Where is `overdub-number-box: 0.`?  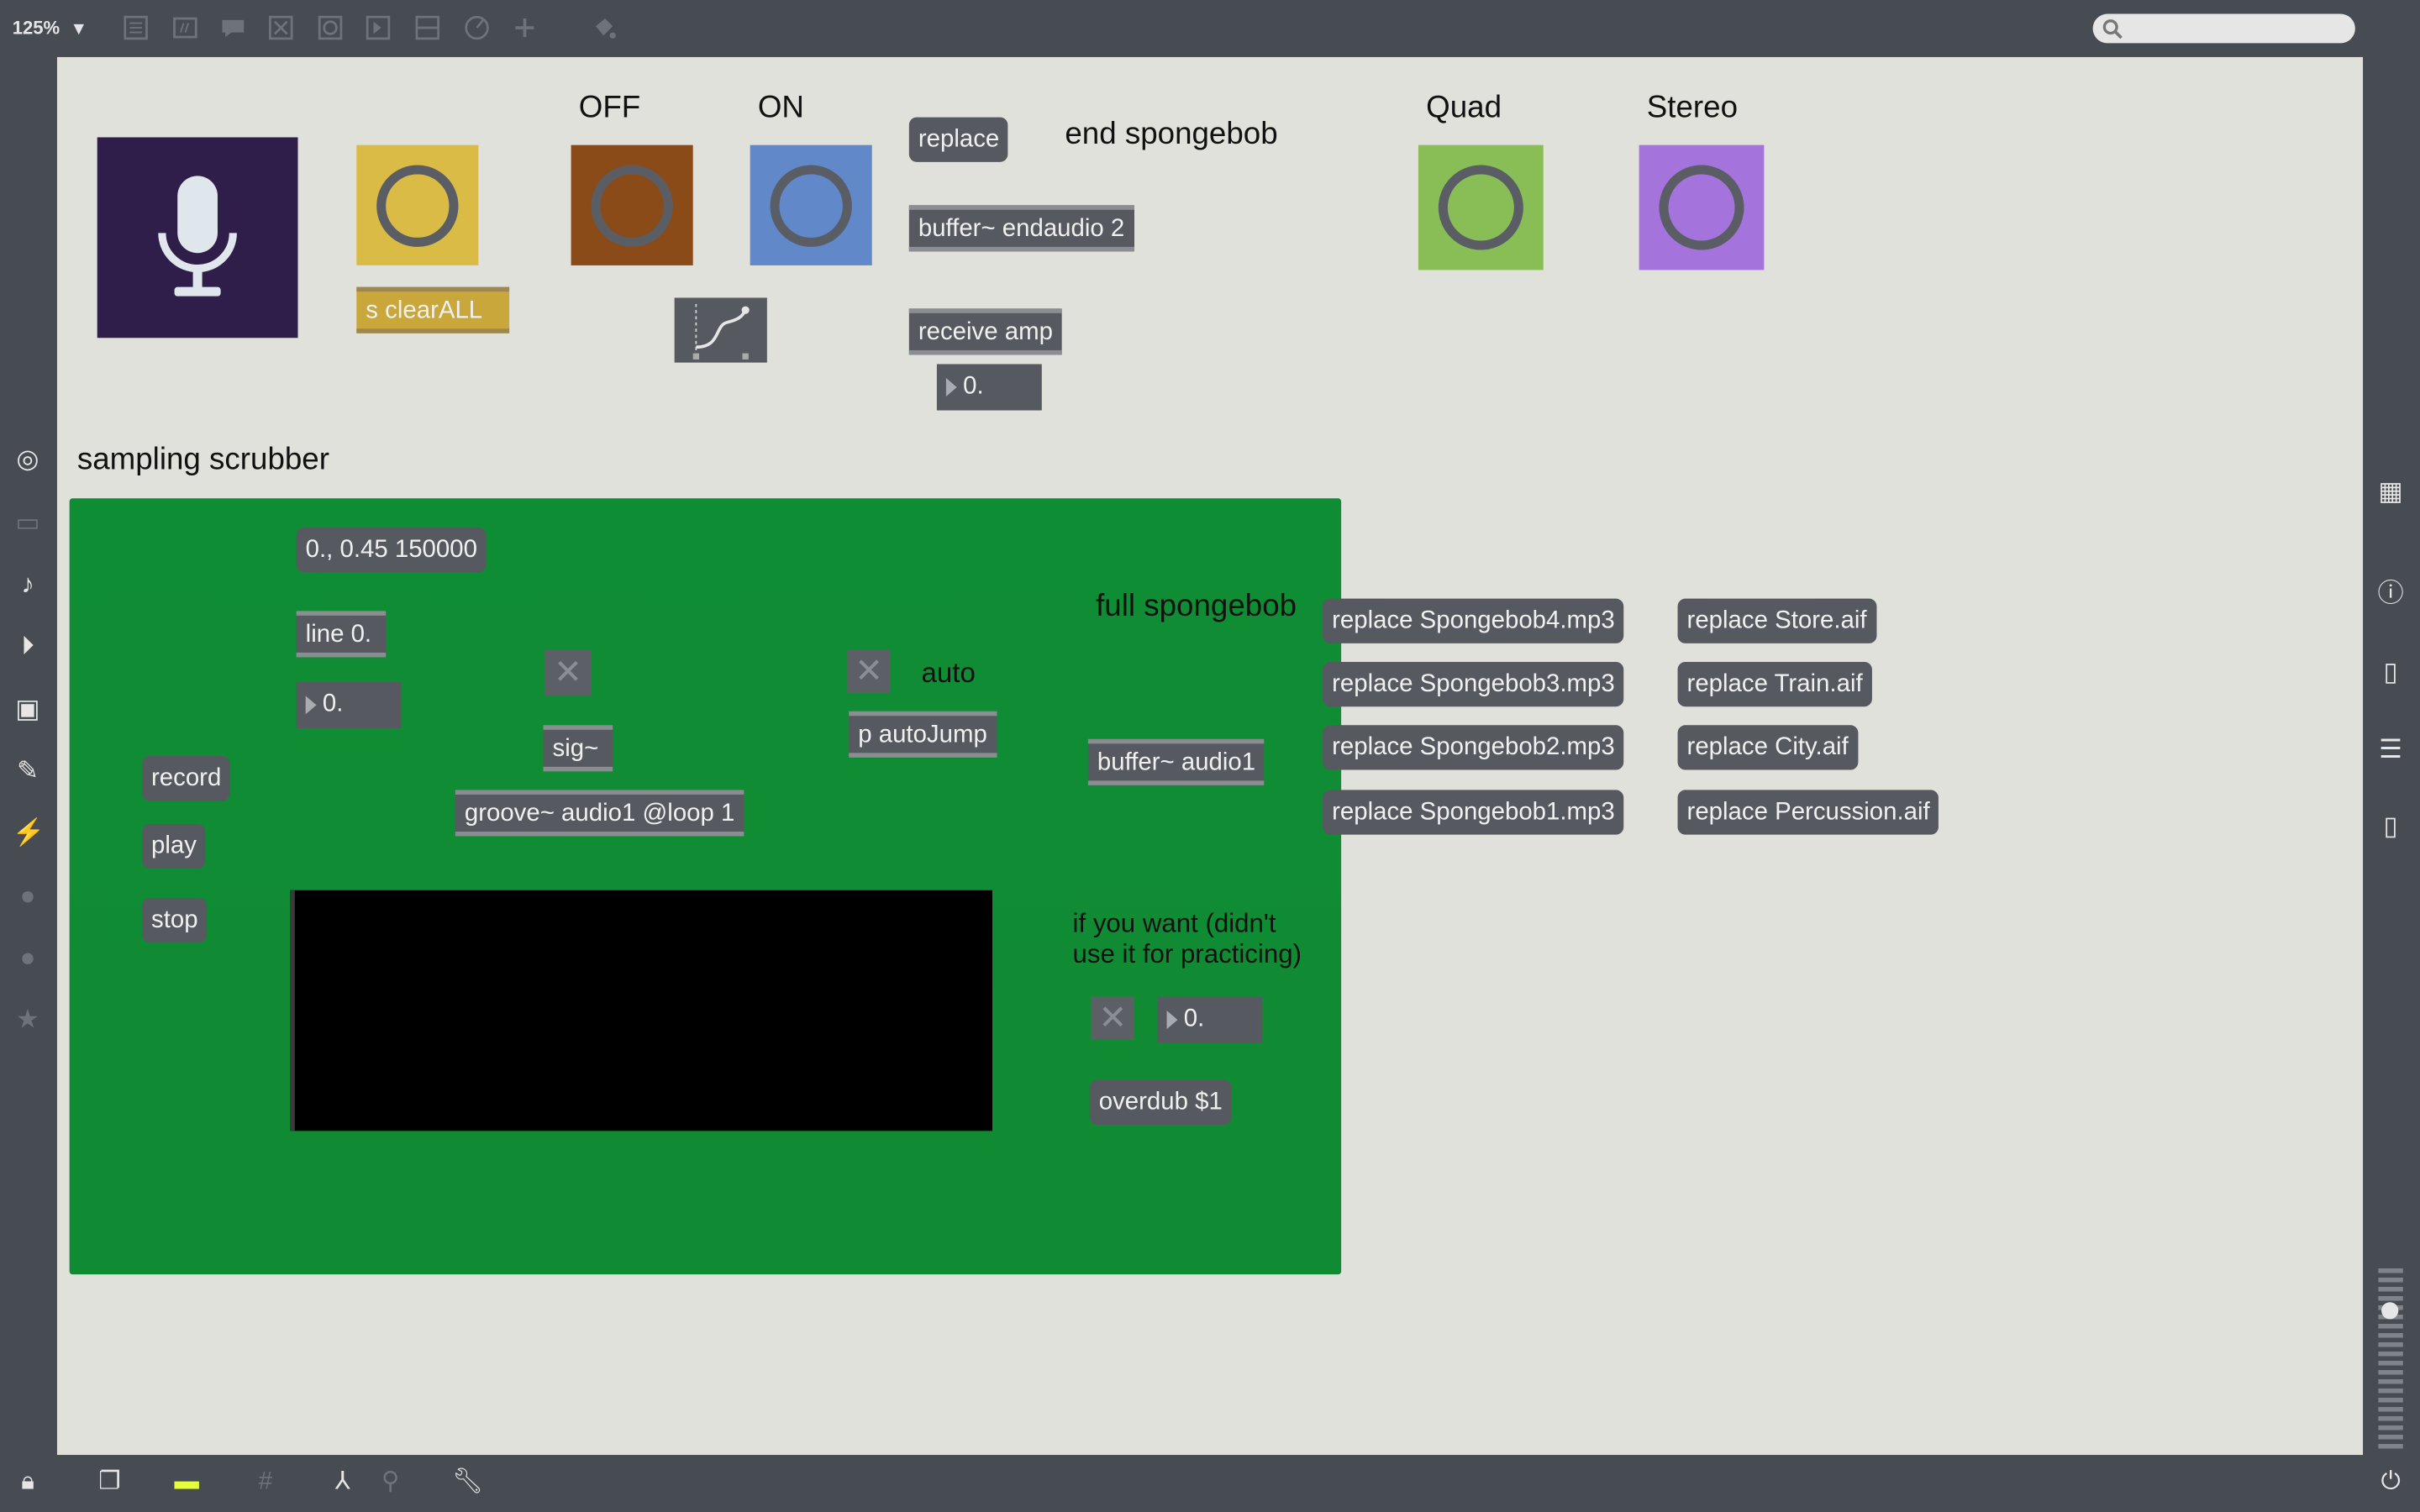
overdub-number-box: 0. is located at coordinates (1210, 1019).